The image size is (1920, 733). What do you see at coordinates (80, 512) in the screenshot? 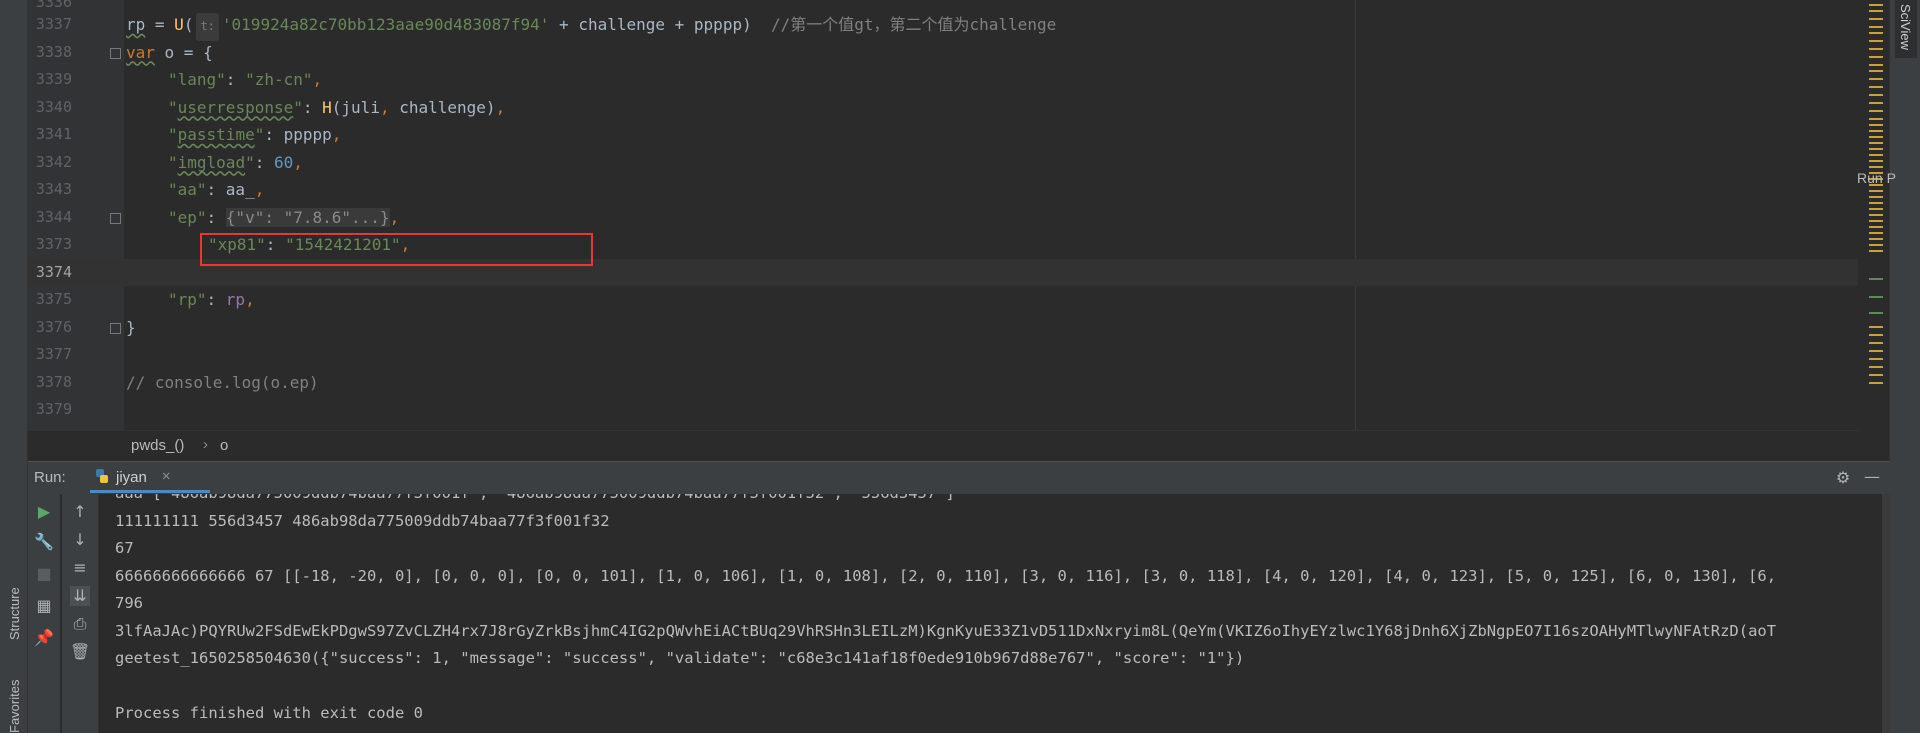
I see `scroll-up-icon: ↑` at bounding box center [80, 512].